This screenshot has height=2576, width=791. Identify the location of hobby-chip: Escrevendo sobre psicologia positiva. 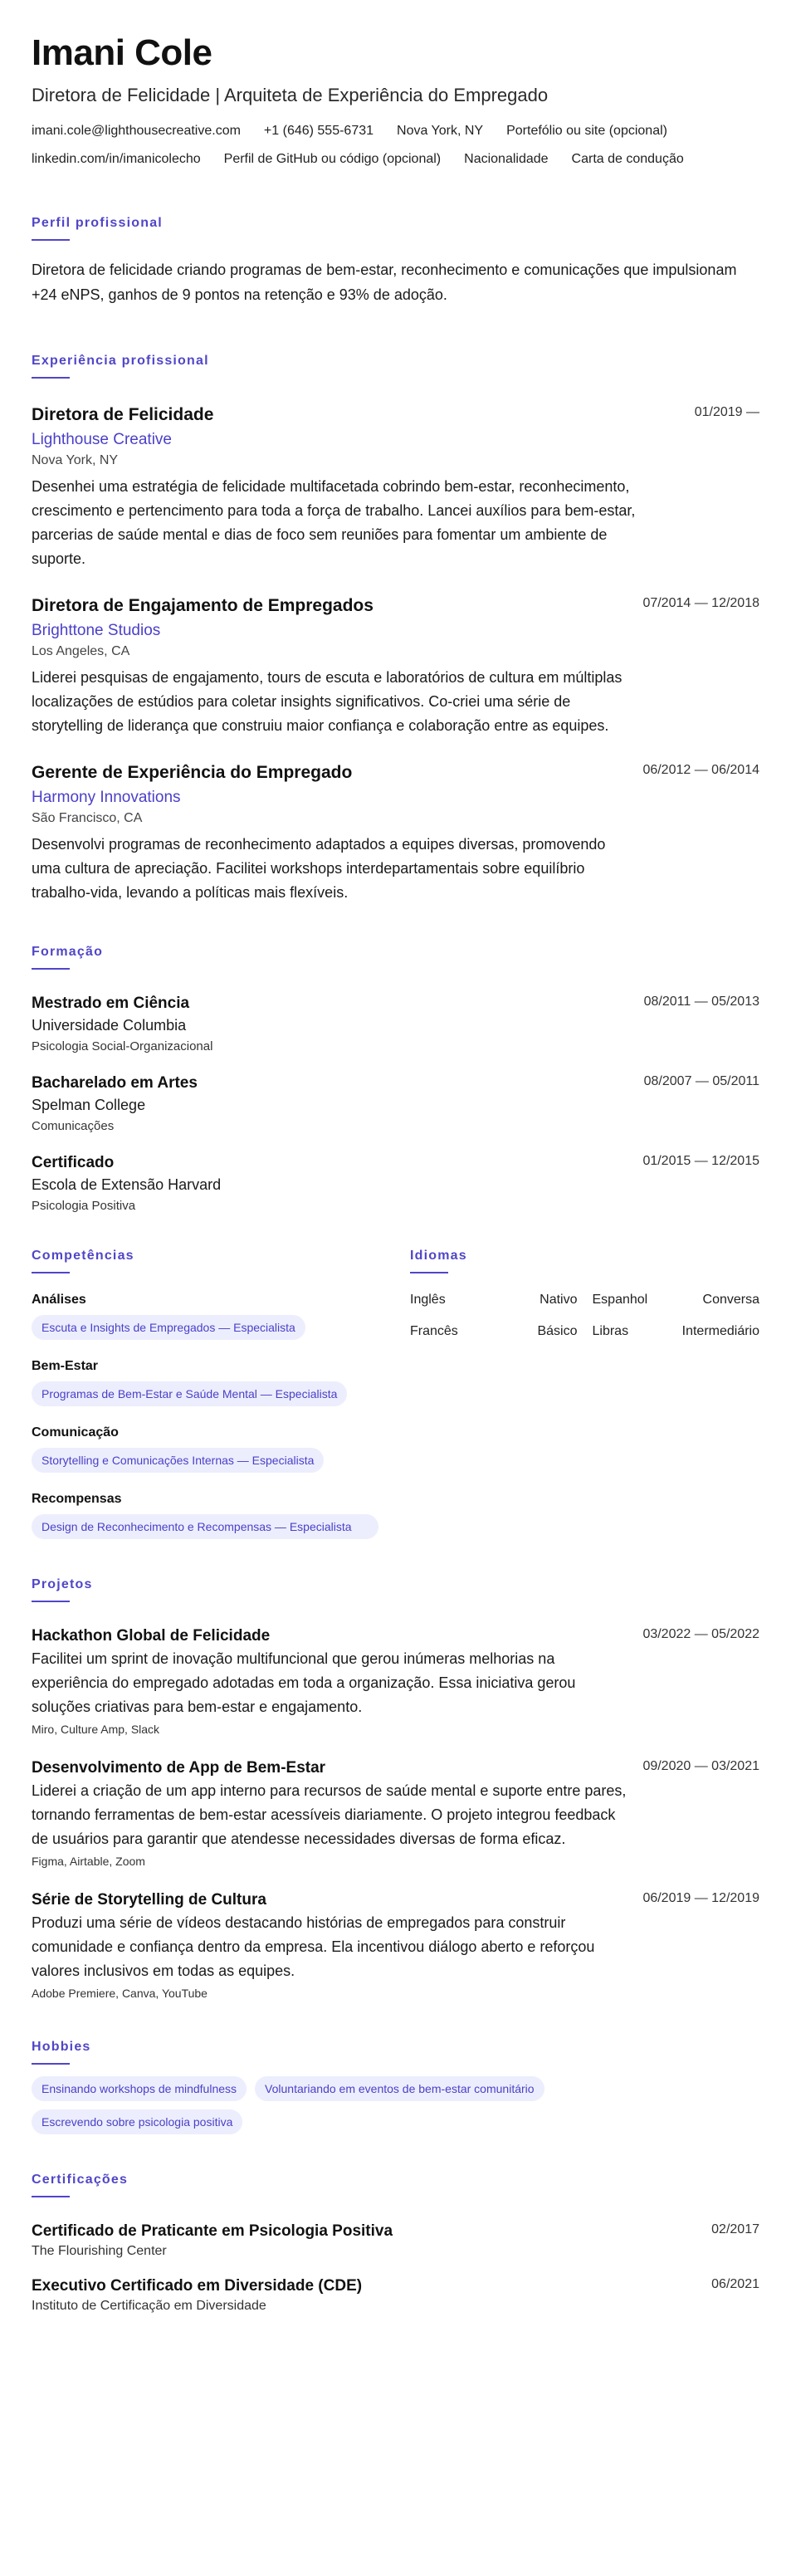
(137, 2121).